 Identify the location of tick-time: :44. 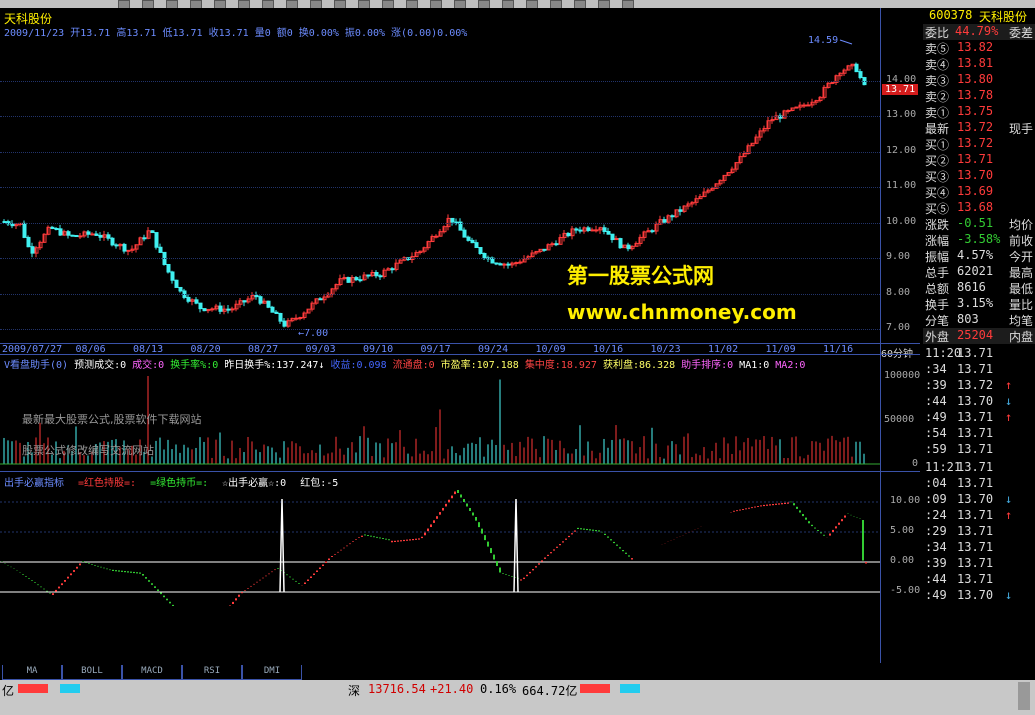
(936, 401).